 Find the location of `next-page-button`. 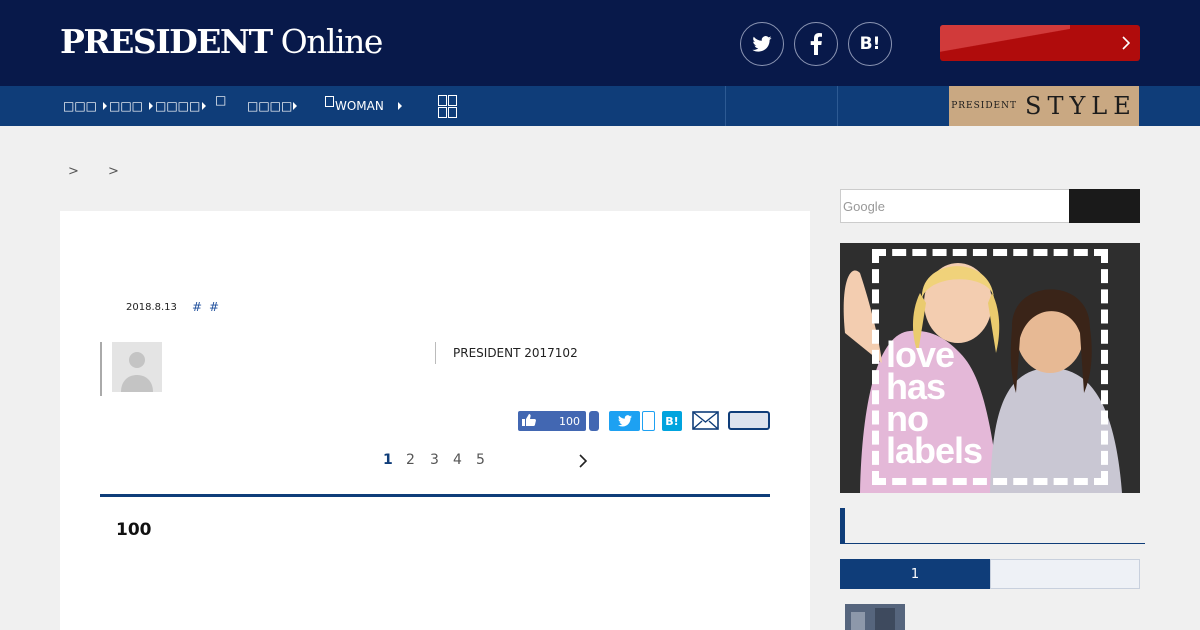

next-page-button is located at coordinates (583, 462).